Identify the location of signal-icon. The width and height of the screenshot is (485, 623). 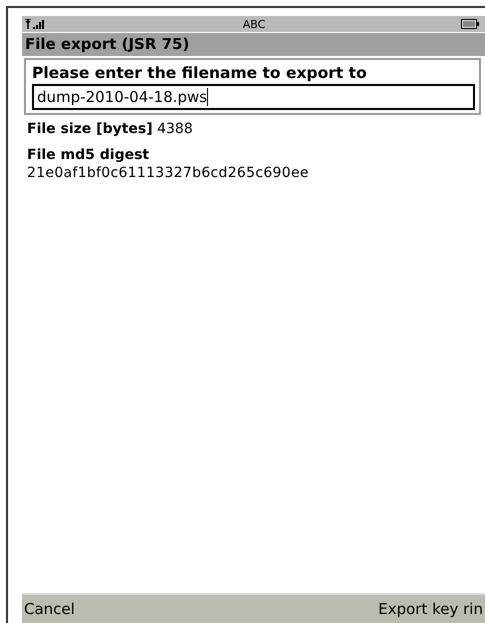
(36, 24).